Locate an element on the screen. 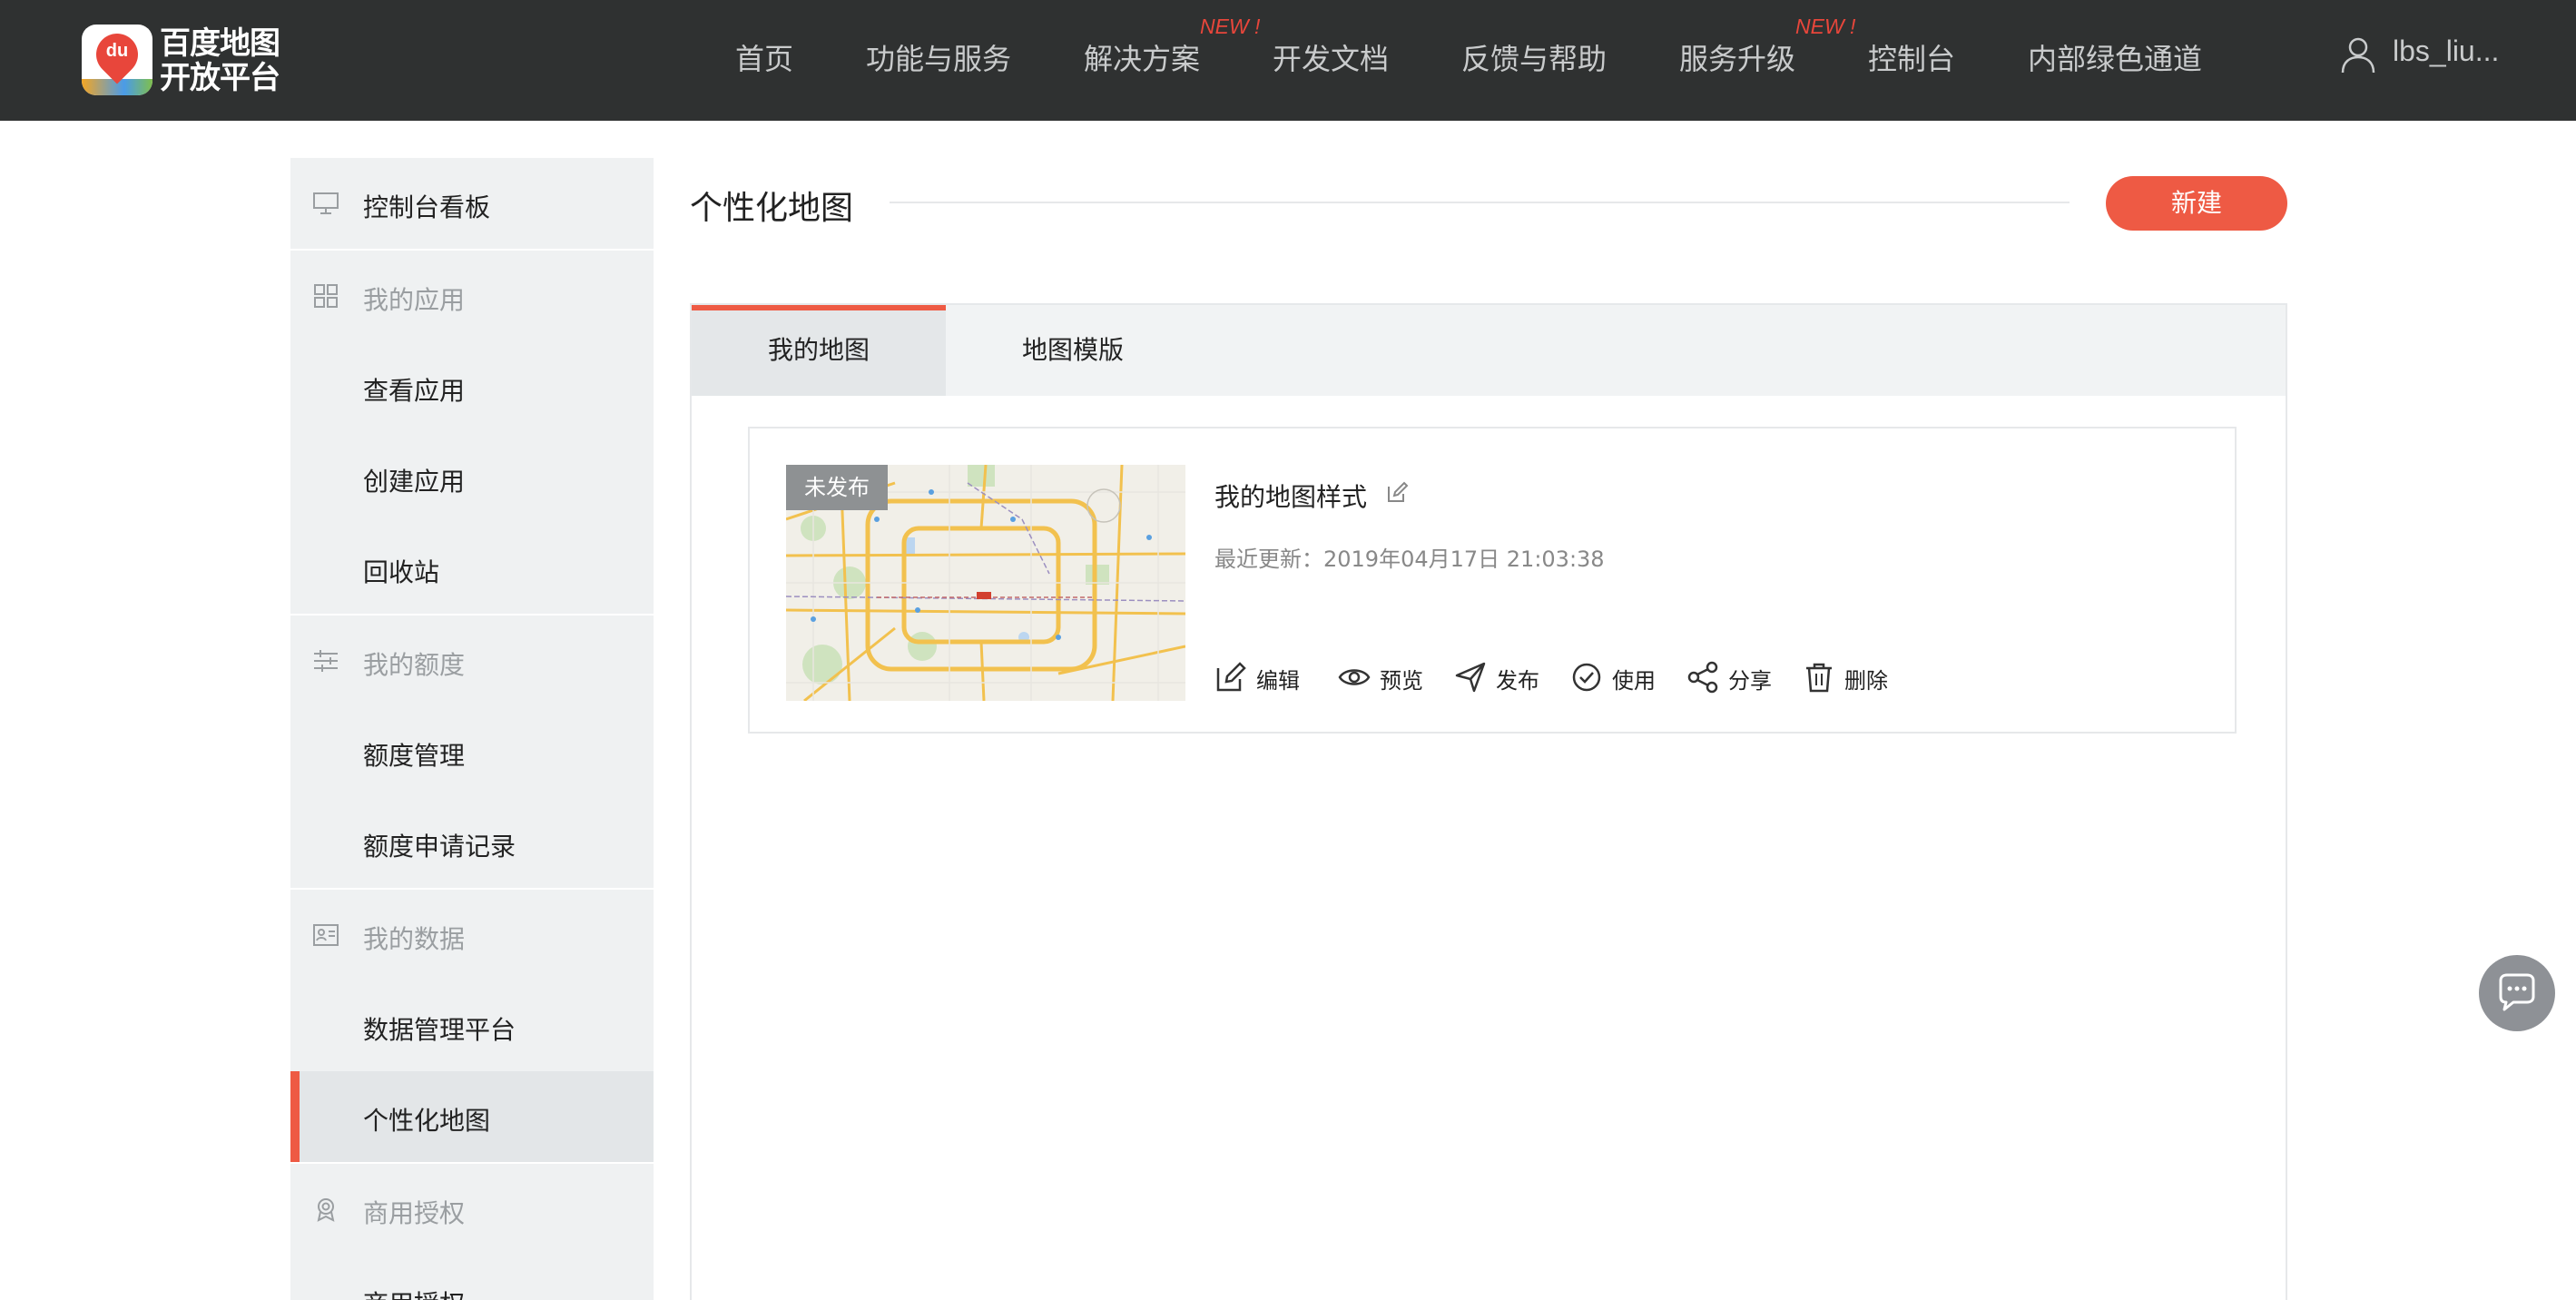 The width and height of the screenshot is (2576, 1300). sidebar-item-recycle-bin: 回收站 is located at coordinates (472, 568).